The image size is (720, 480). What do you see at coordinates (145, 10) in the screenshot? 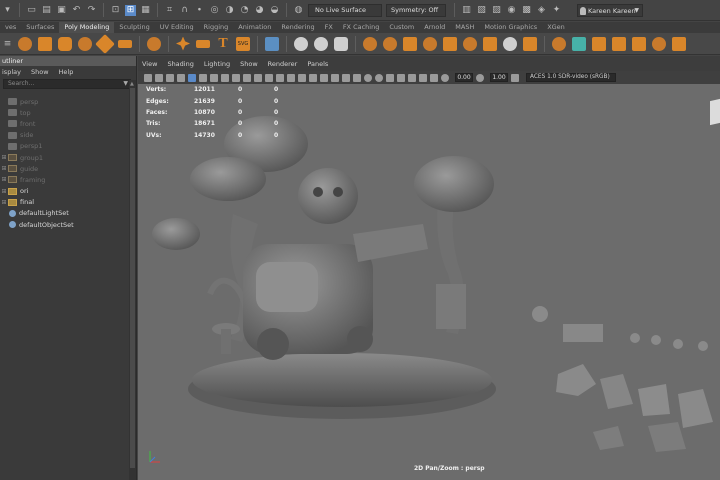
I see `select-component-icon: ▦` at bounding box center [145, 10].